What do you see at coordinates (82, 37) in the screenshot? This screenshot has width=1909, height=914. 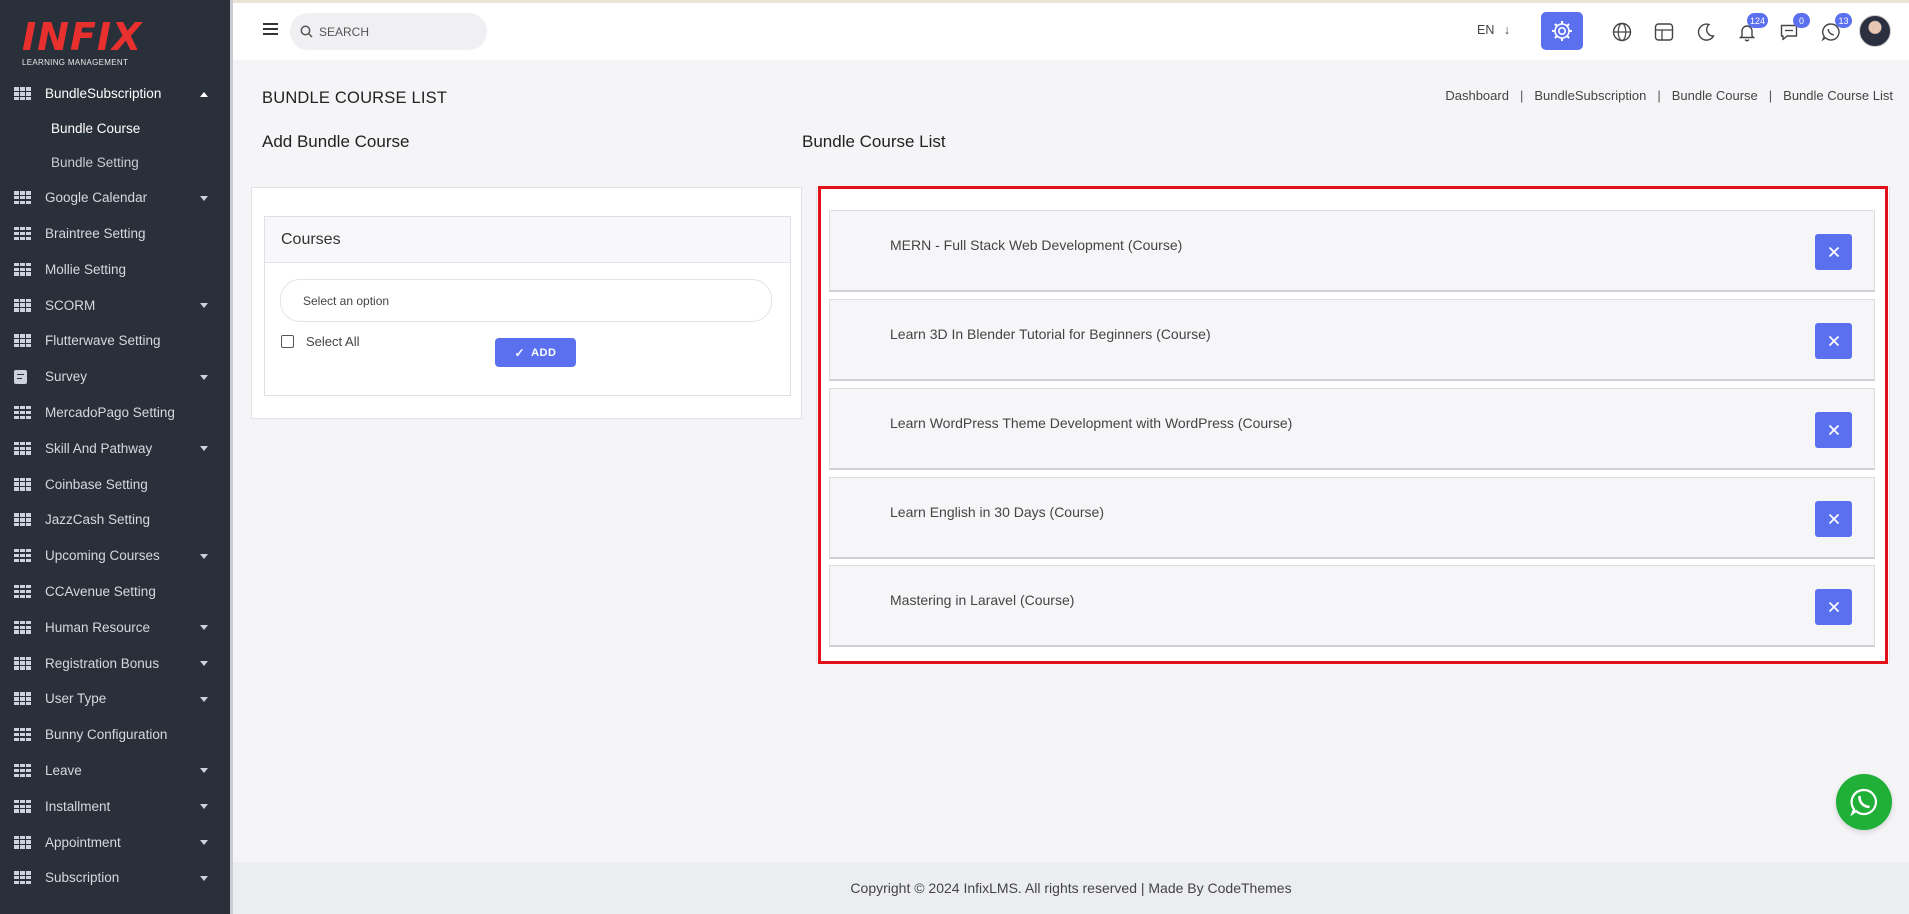 I see `logo-text: INFIX` at bounding box center [82, 37].